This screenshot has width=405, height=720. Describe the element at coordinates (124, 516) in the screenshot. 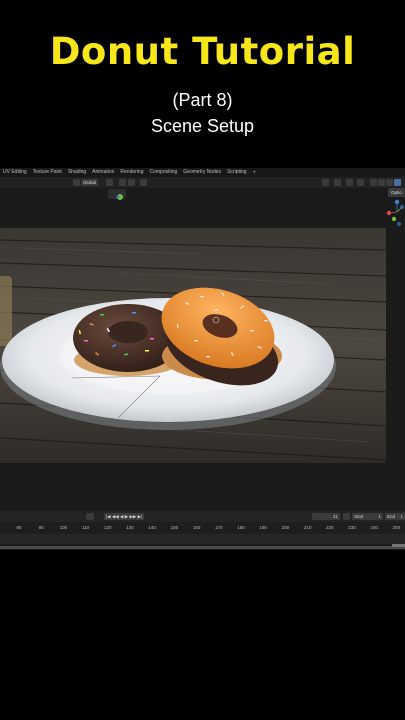

I see `playback-controls: |◀ ◀◀ ◀ ▶ ▶▶ ▶|` at that location.